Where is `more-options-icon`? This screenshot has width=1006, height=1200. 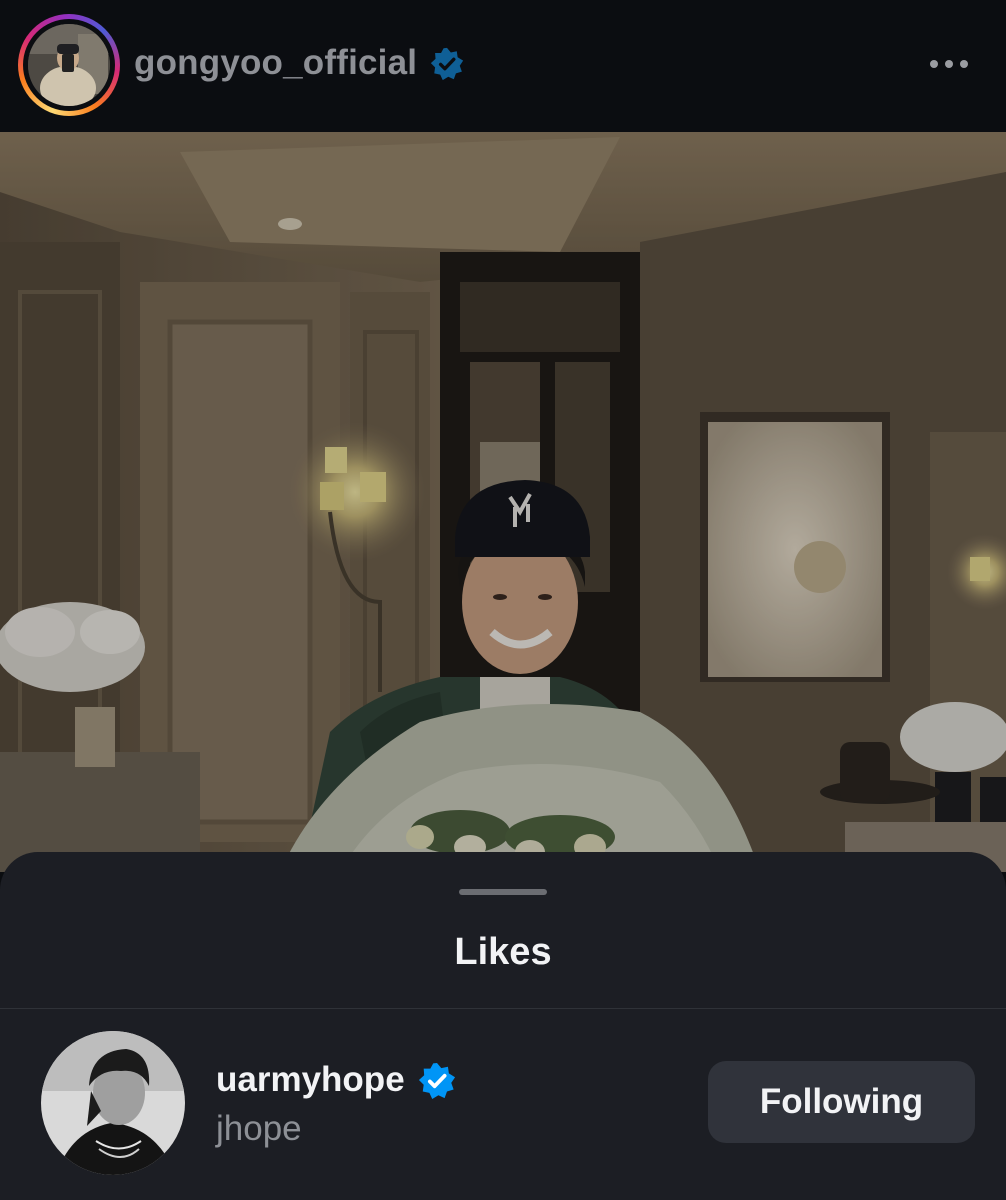 more-options-icon is located at coordinates (949, 63).